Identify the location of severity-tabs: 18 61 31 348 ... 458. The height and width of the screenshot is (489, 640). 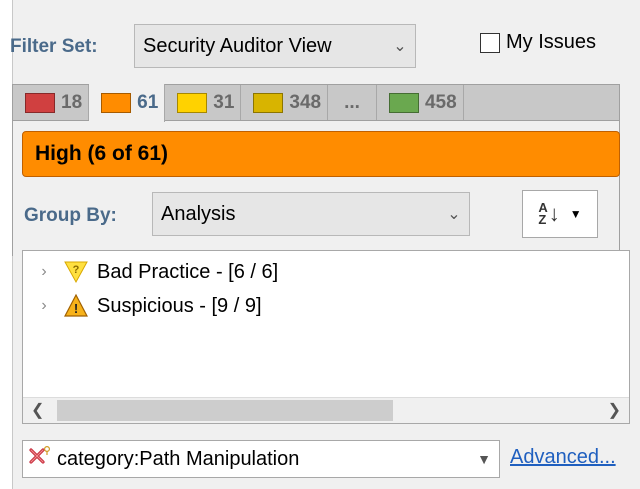
(316, 103).